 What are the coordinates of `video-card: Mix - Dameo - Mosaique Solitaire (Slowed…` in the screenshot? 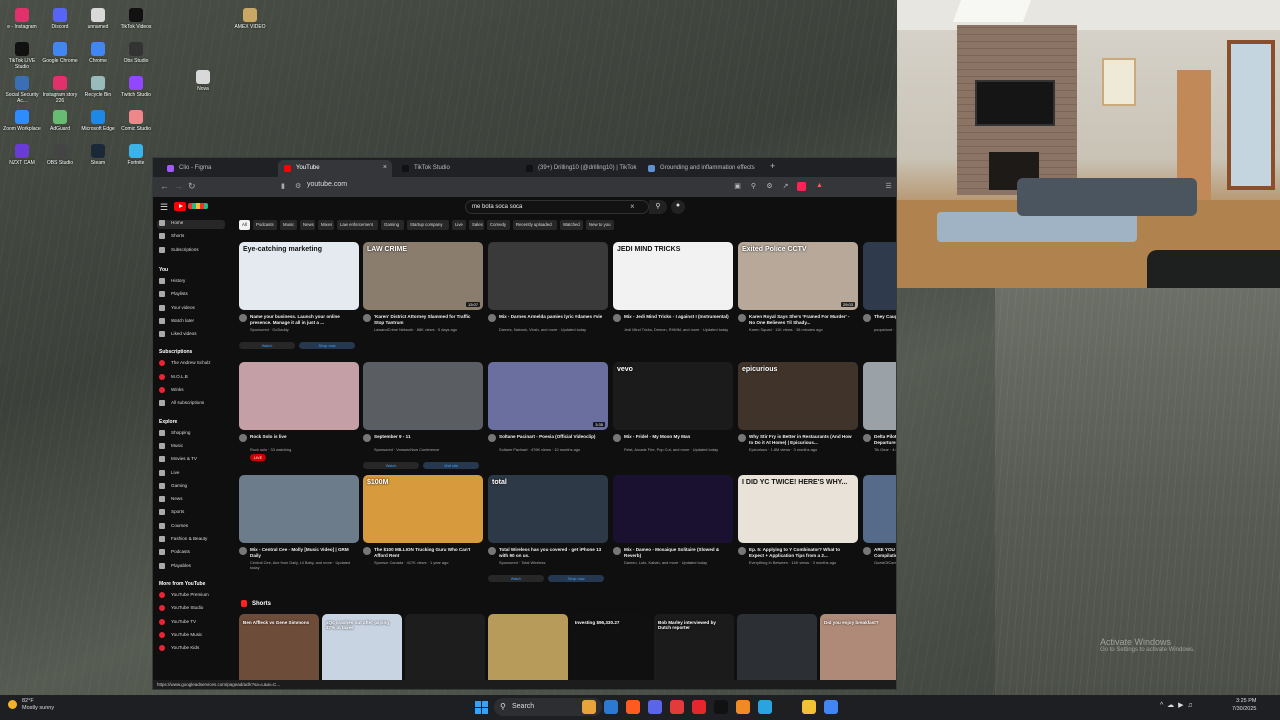 It's located at (673, 520).